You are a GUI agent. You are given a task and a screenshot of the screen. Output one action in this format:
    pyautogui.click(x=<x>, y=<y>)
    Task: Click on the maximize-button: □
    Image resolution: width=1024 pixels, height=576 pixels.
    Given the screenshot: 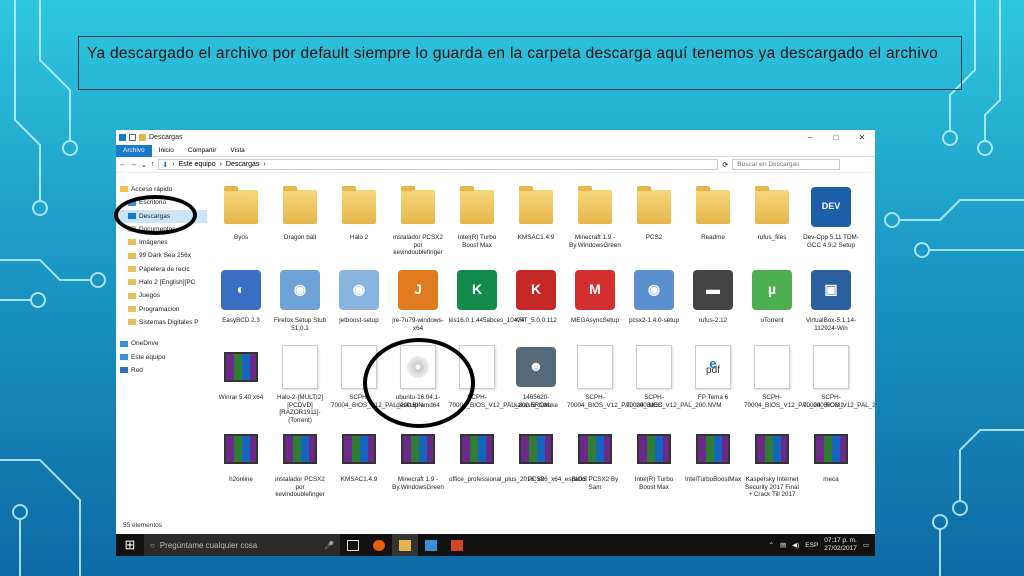 What is the action you would take?
    pyautogui.click(x=836, y=137)
    